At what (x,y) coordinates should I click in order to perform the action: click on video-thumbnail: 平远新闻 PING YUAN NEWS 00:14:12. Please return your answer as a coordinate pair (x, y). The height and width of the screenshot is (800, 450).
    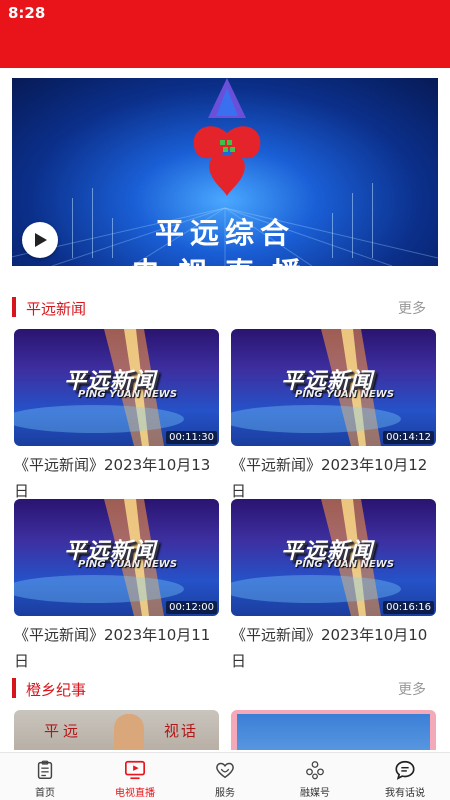
    Looking at the image, I should click on (333, 387).